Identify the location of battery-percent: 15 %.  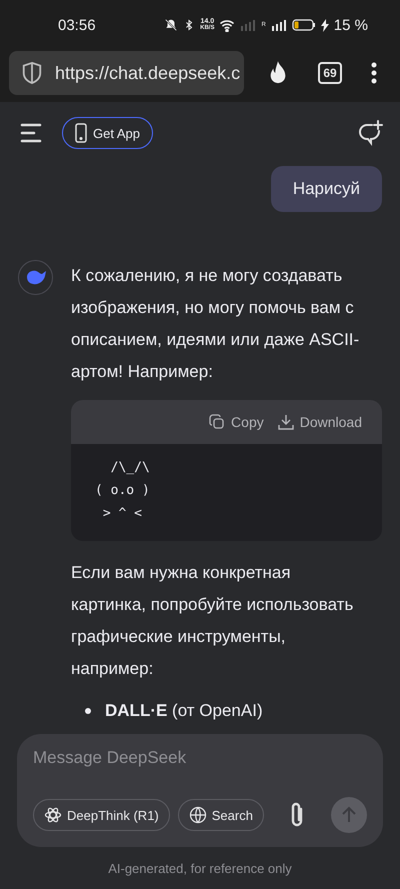
(351, 25).